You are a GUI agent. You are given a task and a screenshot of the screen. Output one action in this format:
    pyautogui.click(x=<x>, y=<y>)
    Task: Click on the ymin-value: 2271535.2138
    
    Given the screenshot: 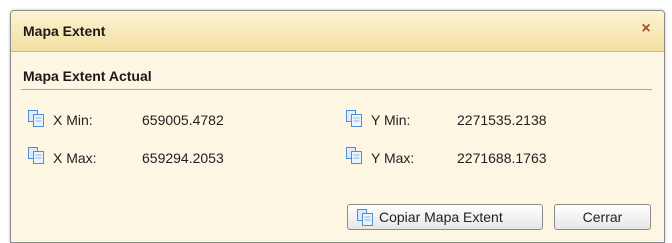 What is the action you would take?
    pyautogui.click(x=502, y=120)
    